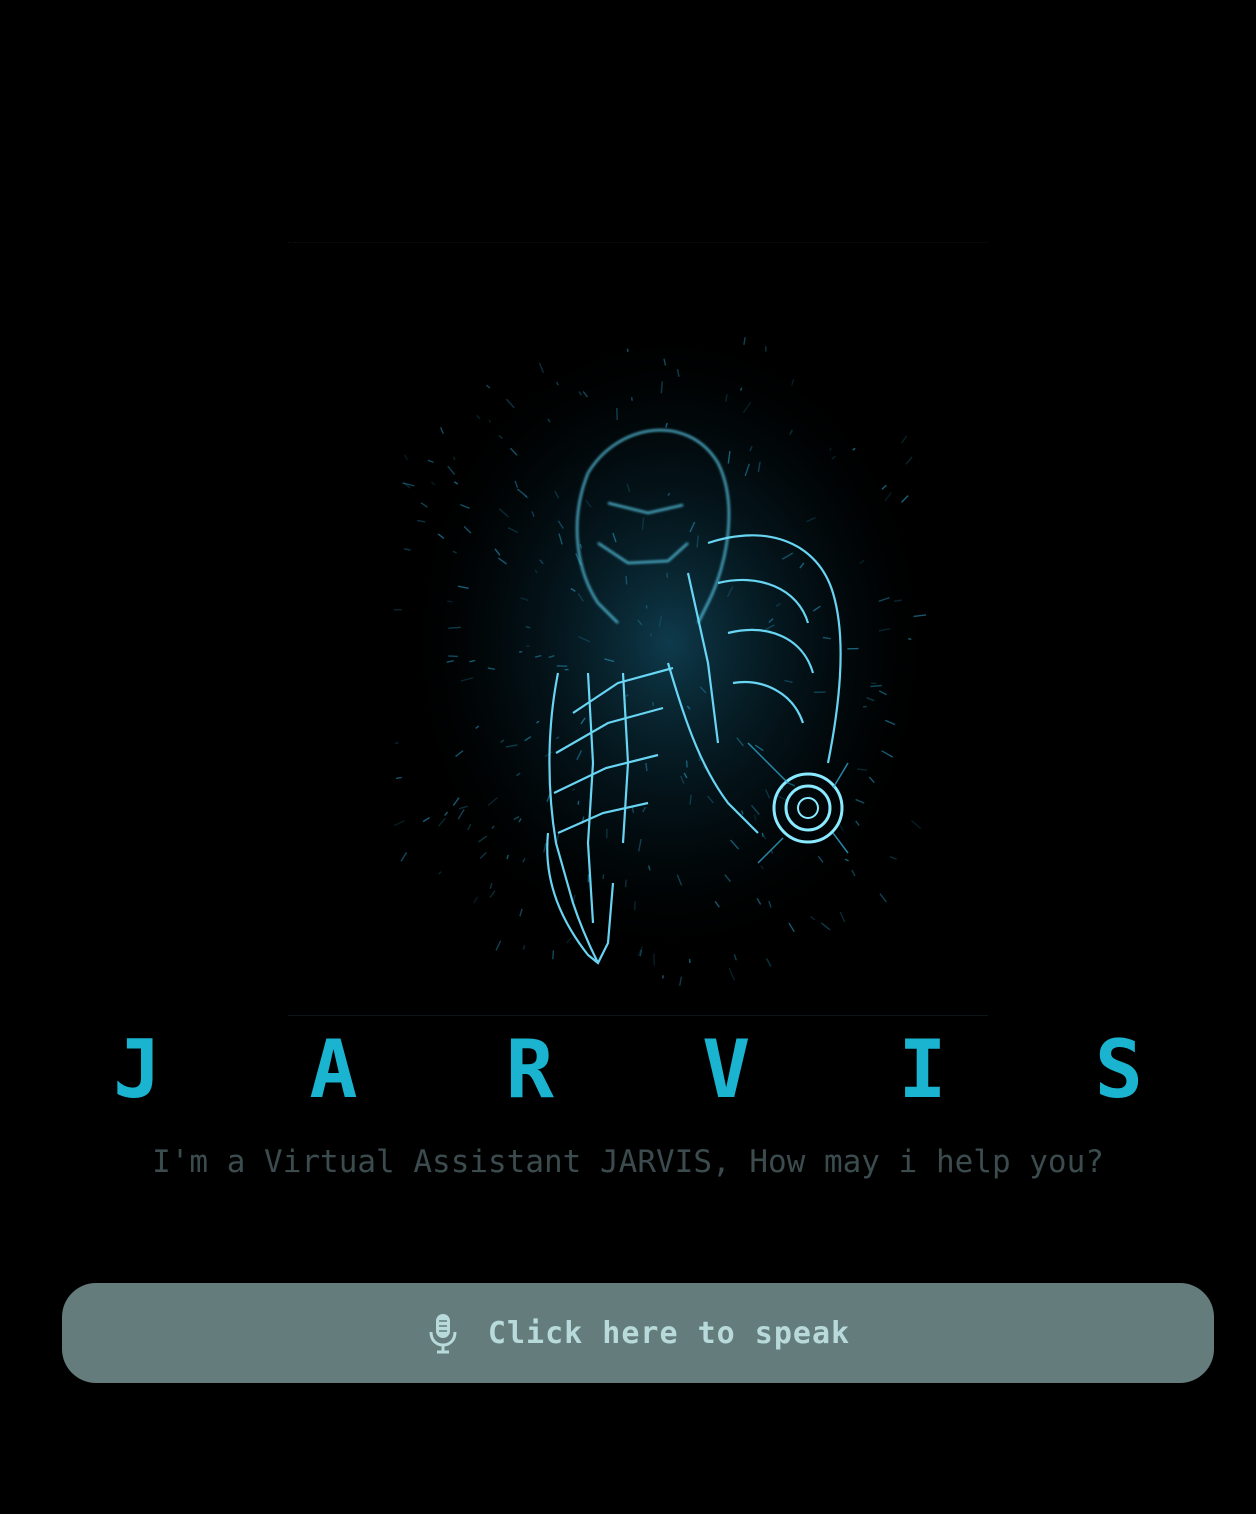 The width and height of the screenshot is (1256, 1514). Describe the element at coordinates (443, 1333) in the screenshot. I see `microphone-icon` at that location.